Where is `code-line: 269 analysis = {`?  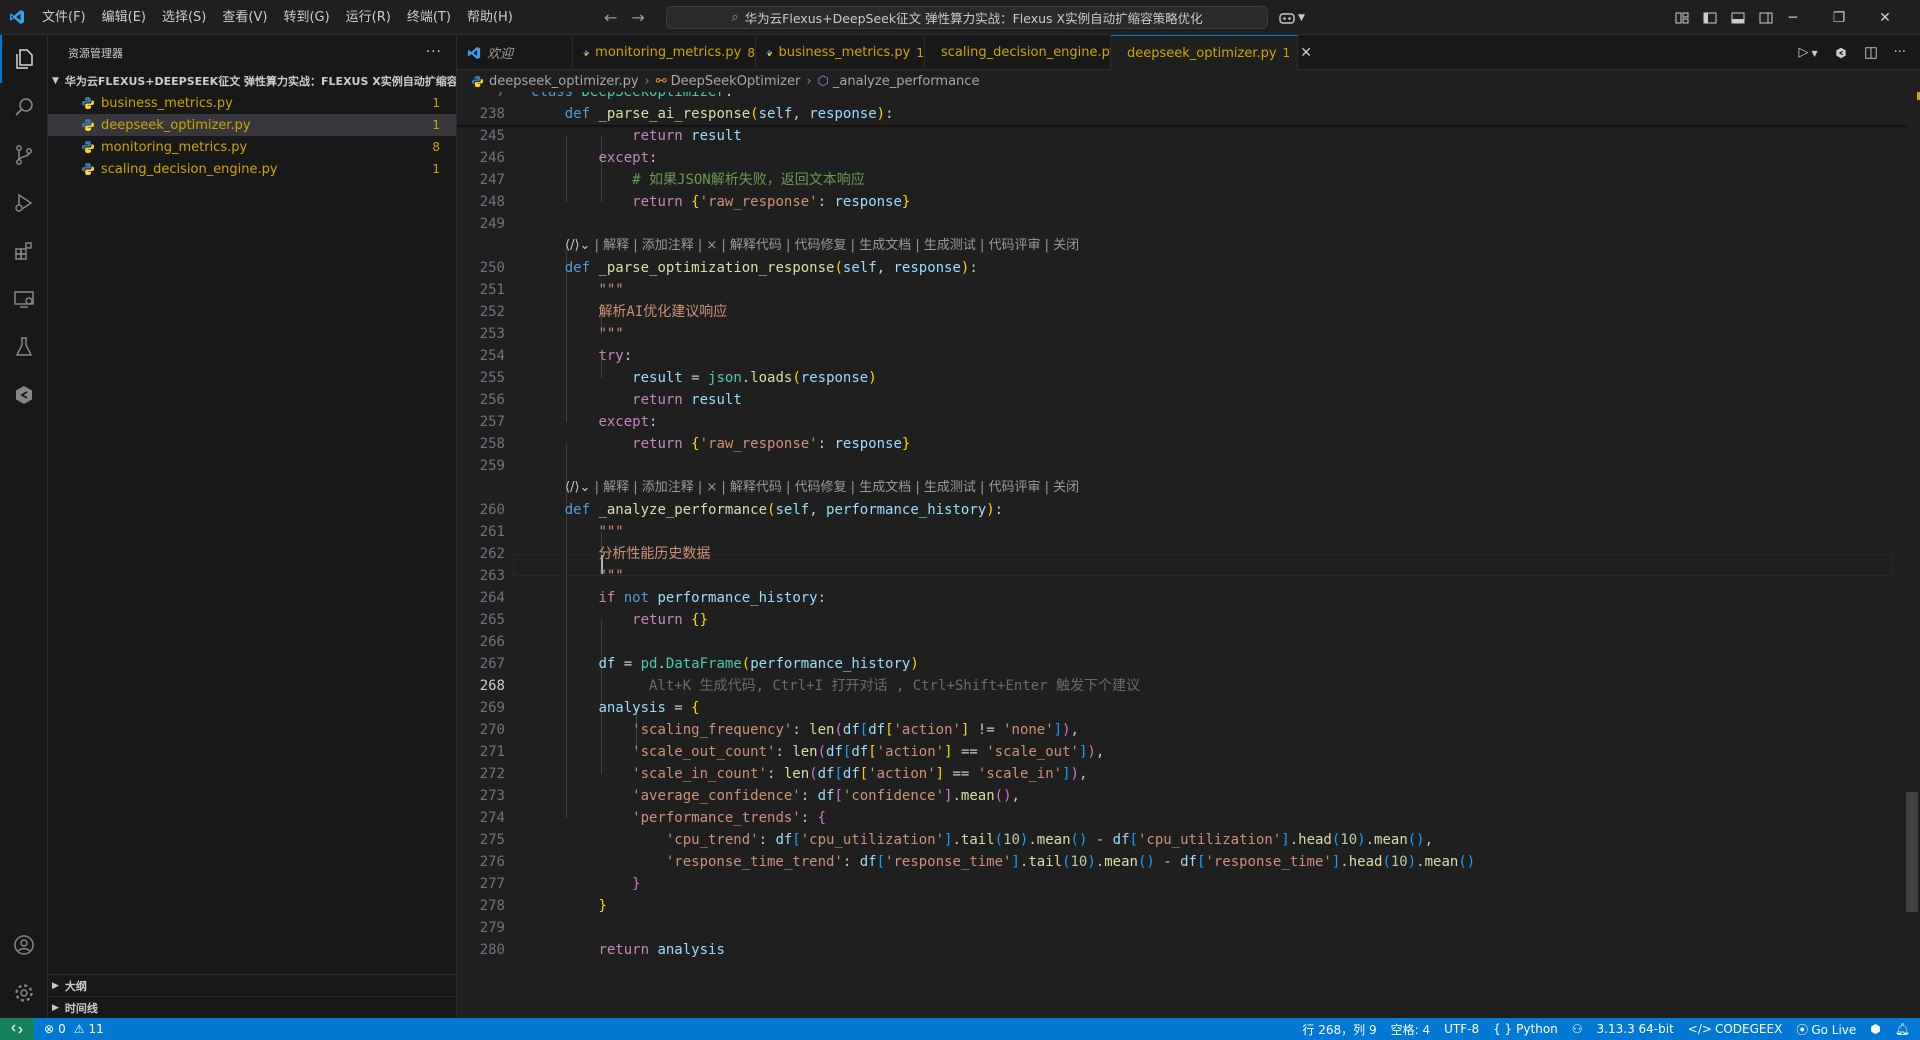
code-line: 269 analysis = { is located at coordinates (1188, 708).